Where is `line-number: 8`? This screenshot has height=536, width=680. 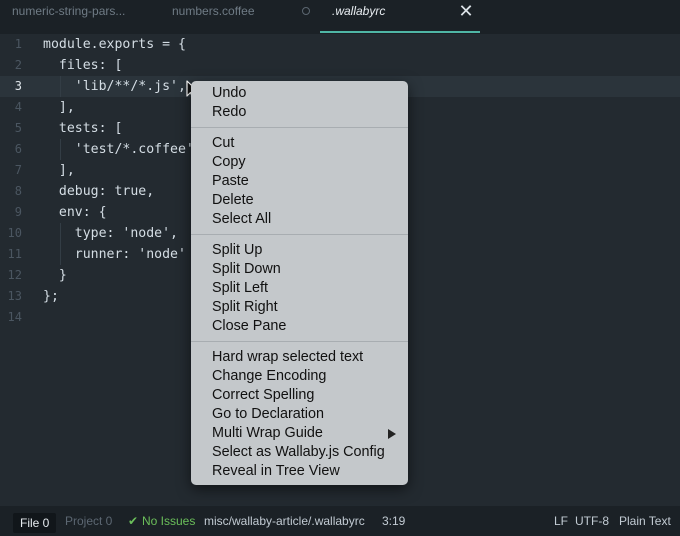
line-number: 8 is located at coordinates (18, 191).